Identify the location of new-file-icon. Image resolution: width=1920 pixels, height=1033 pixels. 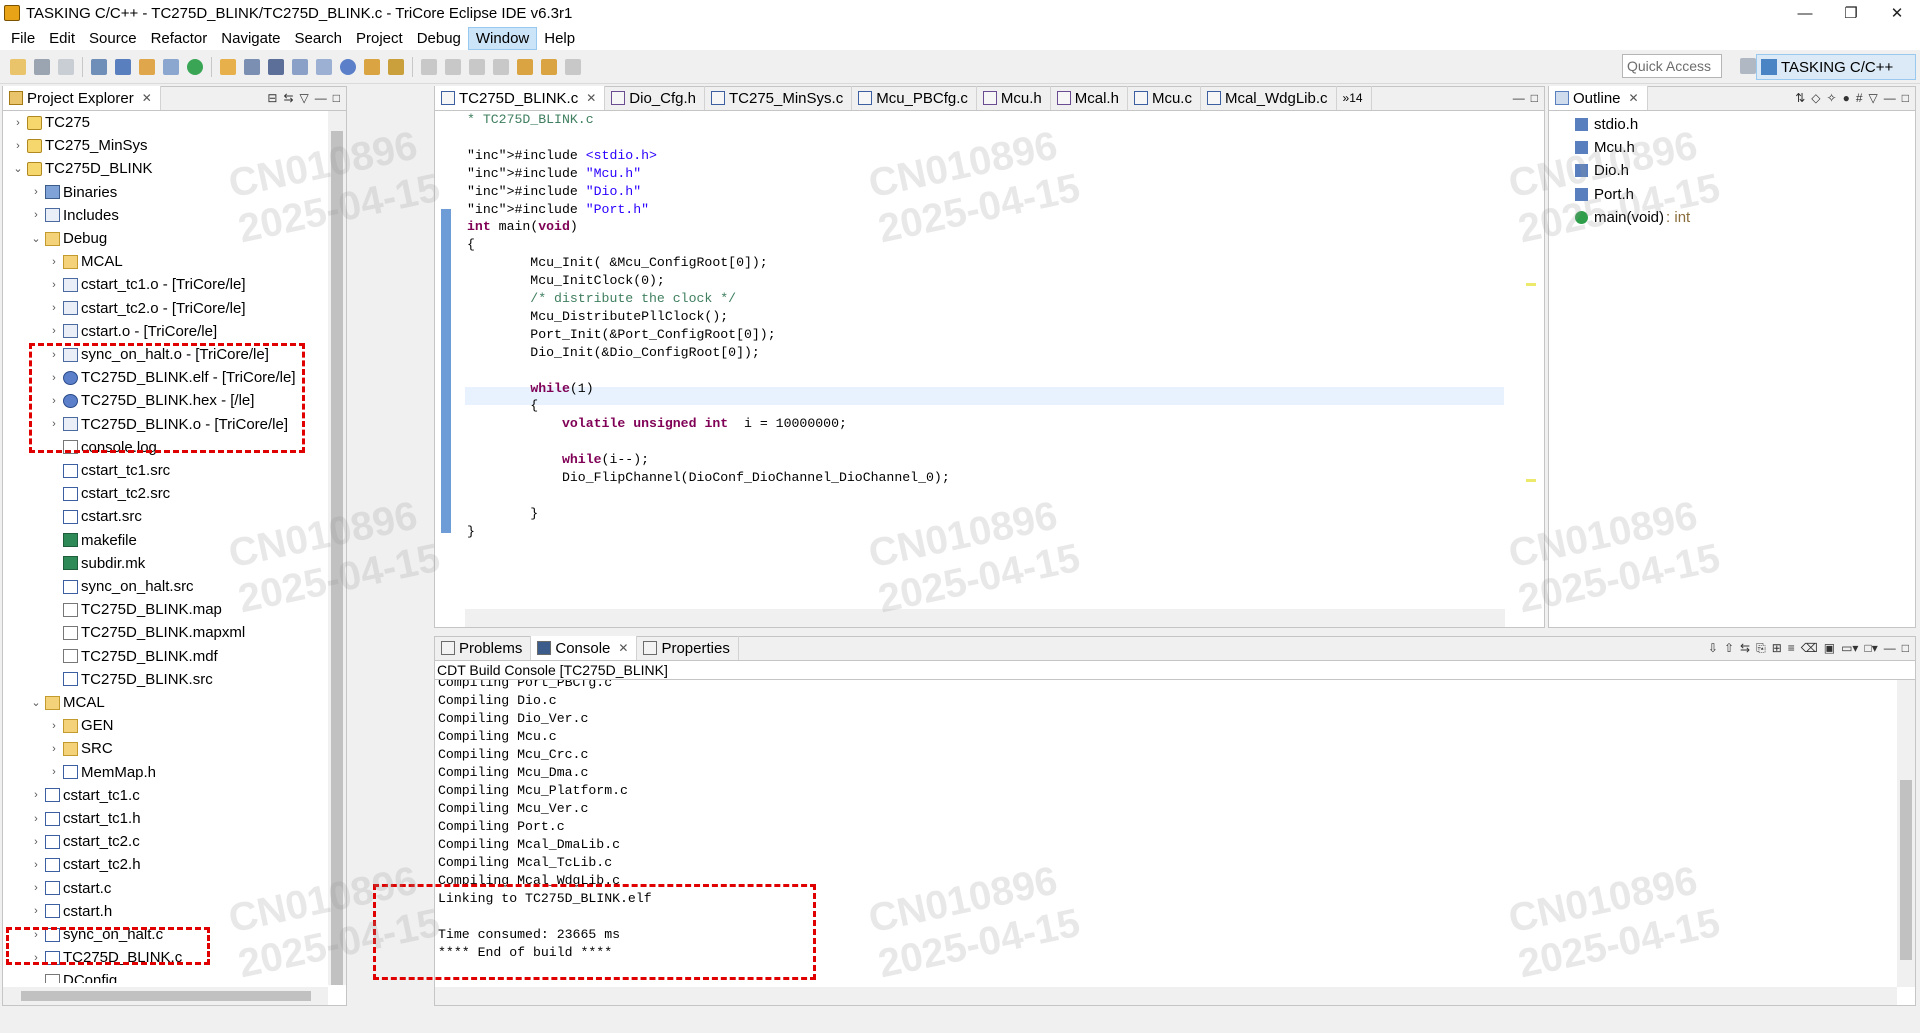
(171, 66).